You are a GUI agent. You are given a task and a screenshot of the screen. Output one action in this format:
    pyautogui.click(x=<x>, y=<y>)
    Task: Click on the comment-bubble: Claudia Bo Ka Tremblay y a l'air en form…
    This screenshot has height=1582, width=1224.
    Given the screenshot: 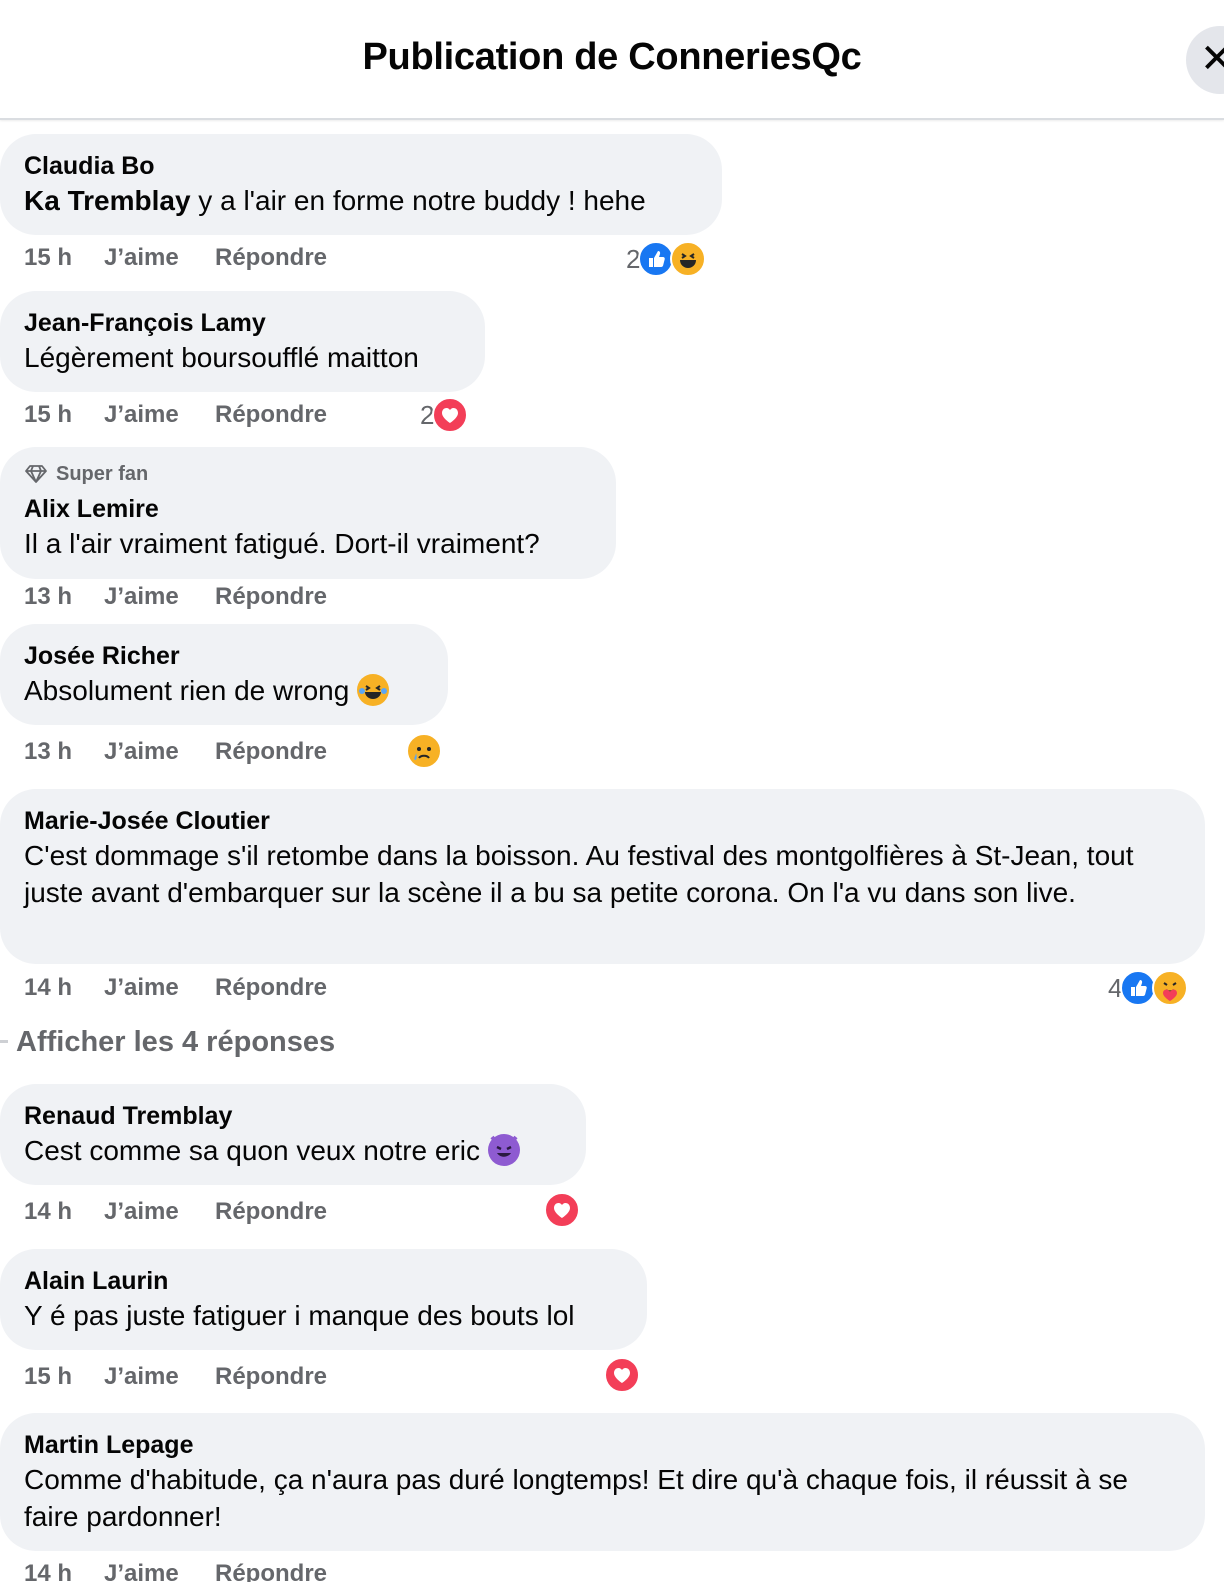 What is the action you would take?
    pyautogui.click(x=361, y=184)
    